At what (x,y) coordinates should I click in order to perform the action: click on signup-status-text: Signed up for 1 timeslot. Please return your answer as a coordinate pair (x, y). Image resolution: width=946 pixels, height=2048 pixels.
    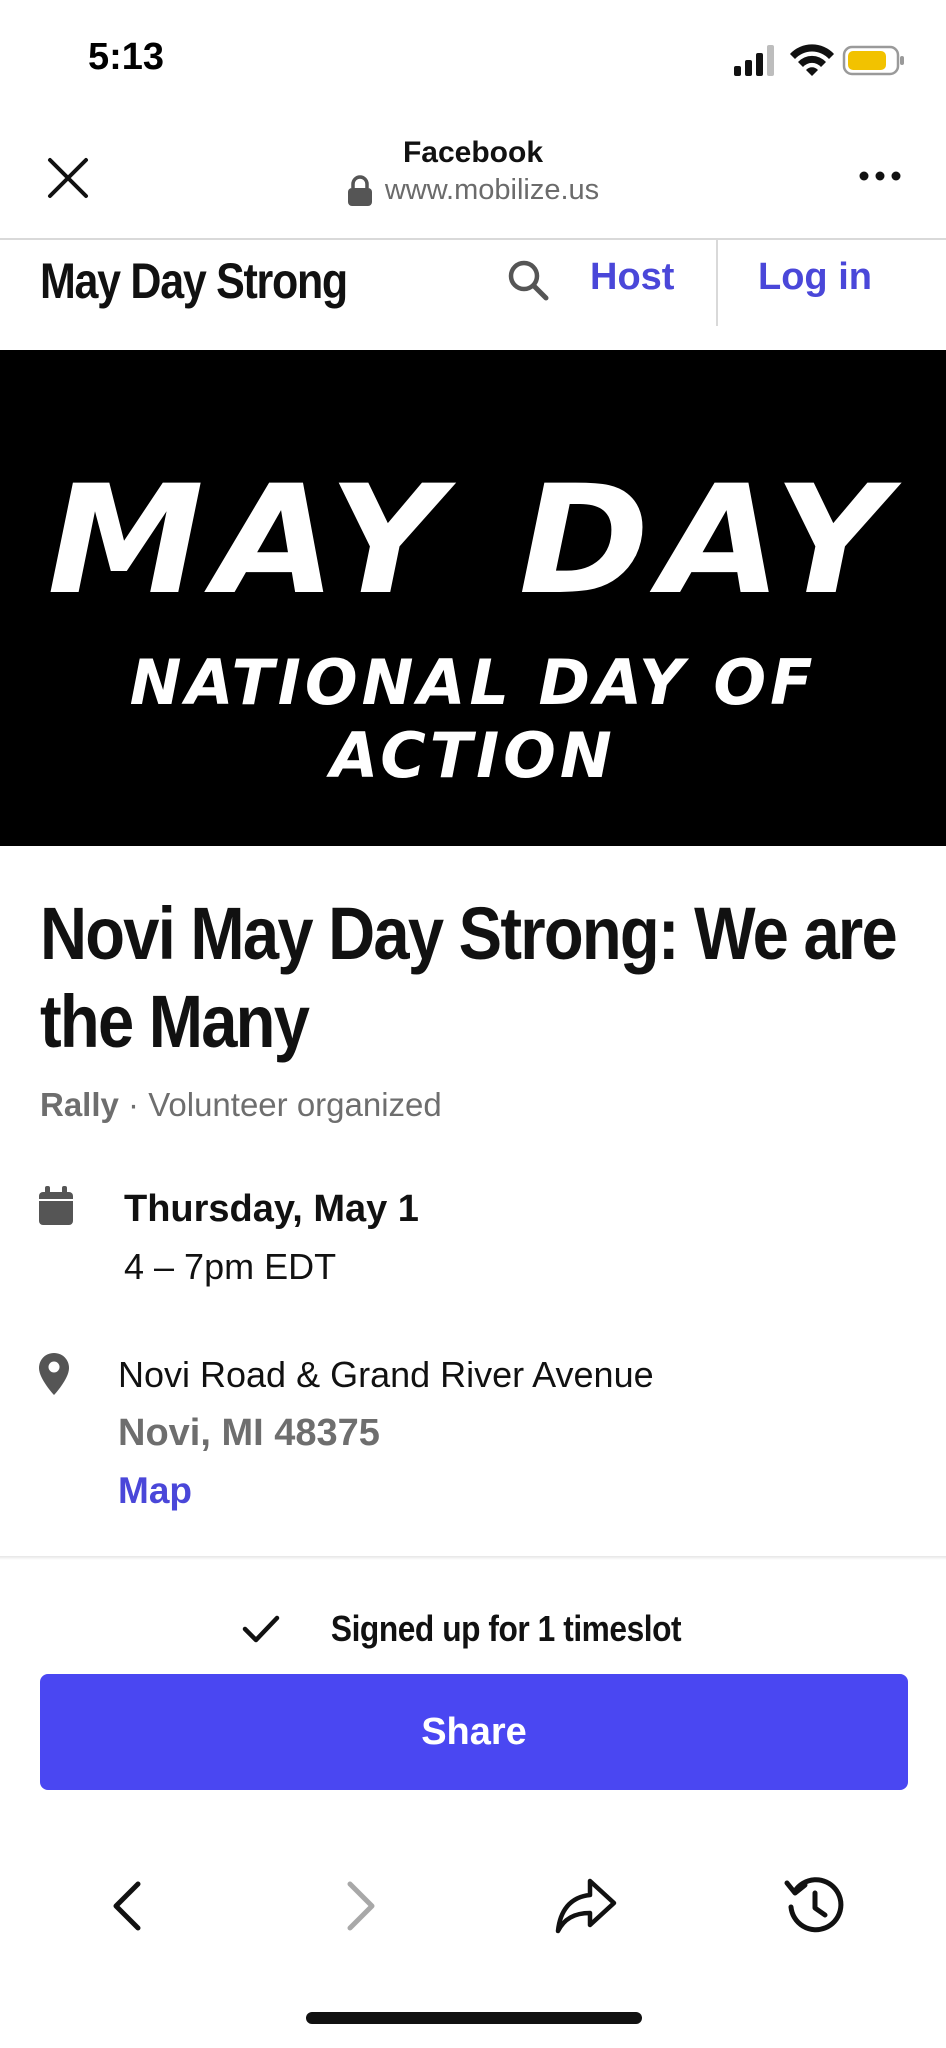
    Looking at the image, I should click on (506, 1628).